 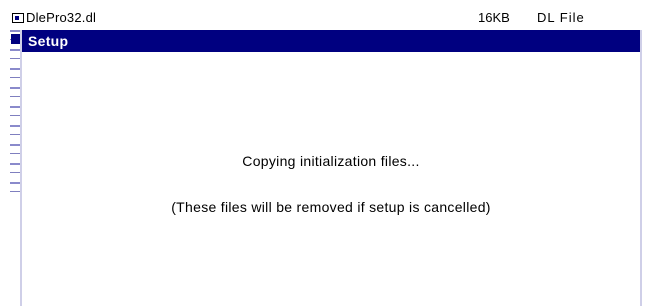 What do you see at coordinates (61, 17) in the screenshot?
I see `file-name: DlePro32.dl` at bounding box center [61, 17].